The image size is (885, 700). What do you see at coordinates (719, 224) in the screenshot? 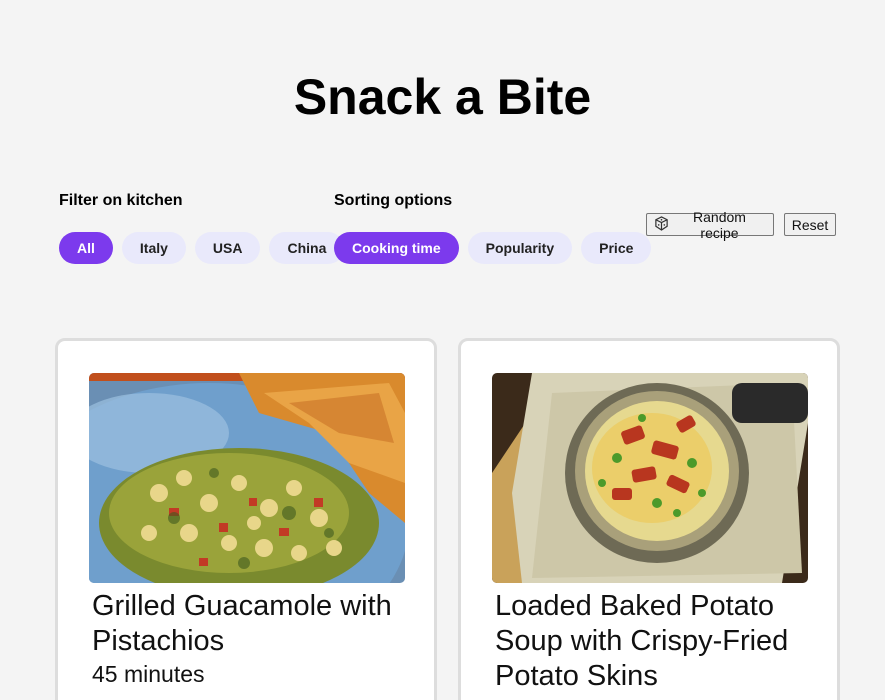
I see `random-recipe-label: Random recipe` at bounding box center [719, 224].